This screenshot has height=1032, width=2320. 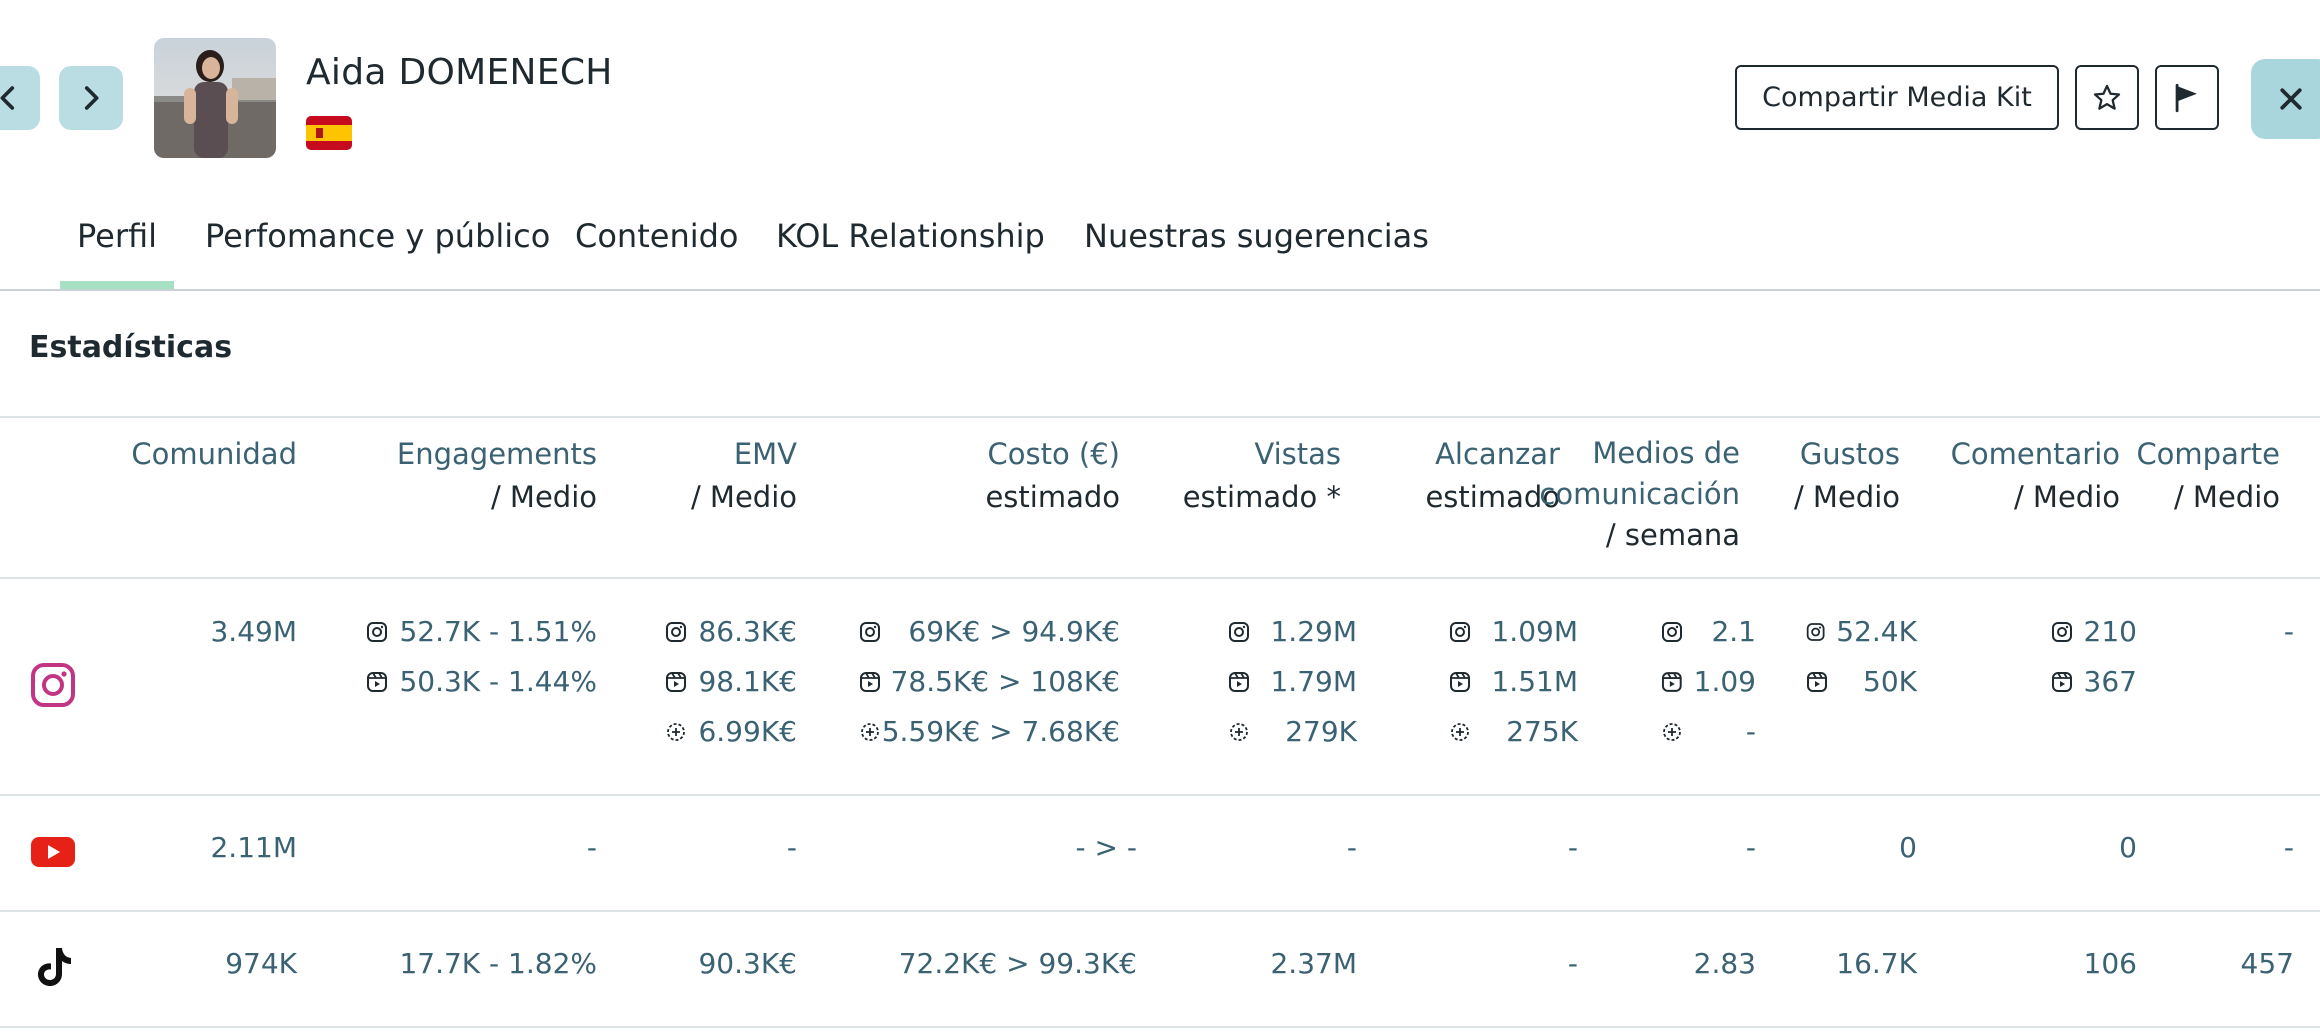 I want to click on youtube-comparte: -, so click(x=2288, y=847).